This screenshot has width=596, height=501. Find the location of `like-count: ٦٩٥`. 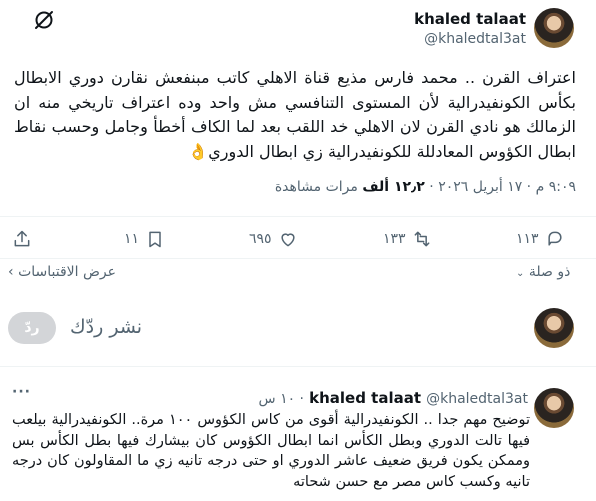

like-count: ٦٩٥ is located at coordinates (260, 239).